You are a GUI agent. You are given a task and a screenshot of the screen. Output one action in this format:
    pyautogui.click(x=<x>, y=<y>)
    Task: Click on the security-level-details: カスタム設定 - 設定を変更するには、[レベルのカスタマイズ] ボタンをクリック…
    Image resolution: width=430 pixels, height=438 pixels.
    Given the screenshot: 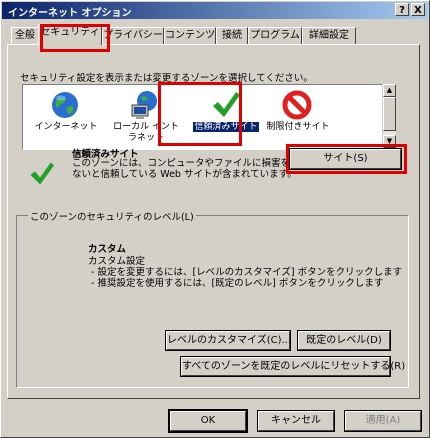 What is the action you would take?
    pyautogui.click(x=245, y=272)
    